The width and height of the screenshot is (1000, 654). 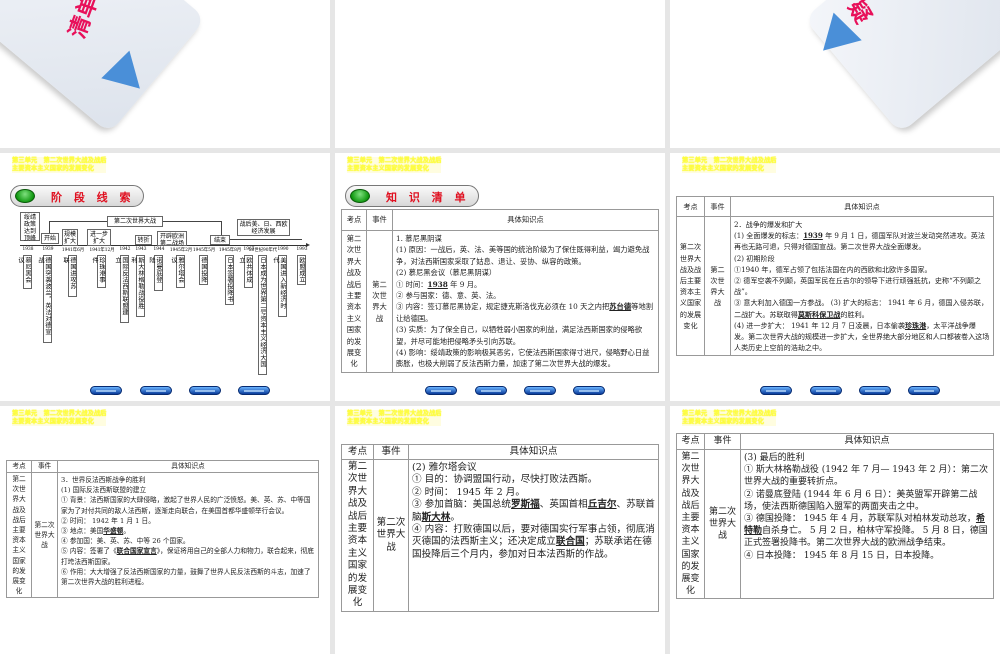 I want to click on timeline-event: 美国进入新经济时代, so click(x=279, y=286).